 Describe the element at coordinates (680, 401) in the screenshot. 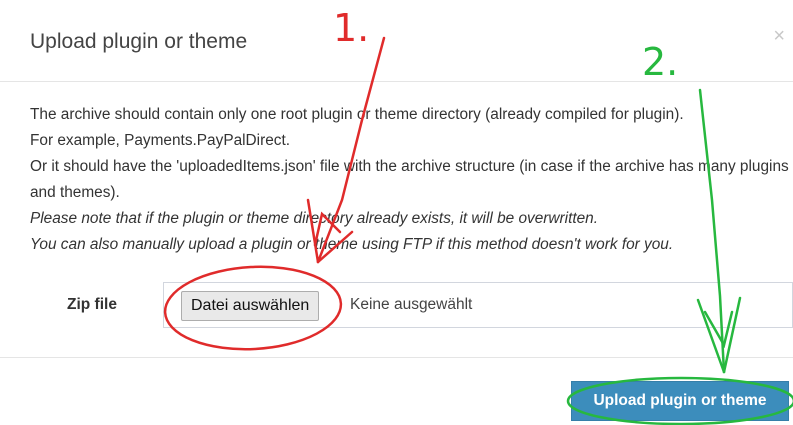

I see `upload-plugin-button: Upload plugin or theme` at that location.